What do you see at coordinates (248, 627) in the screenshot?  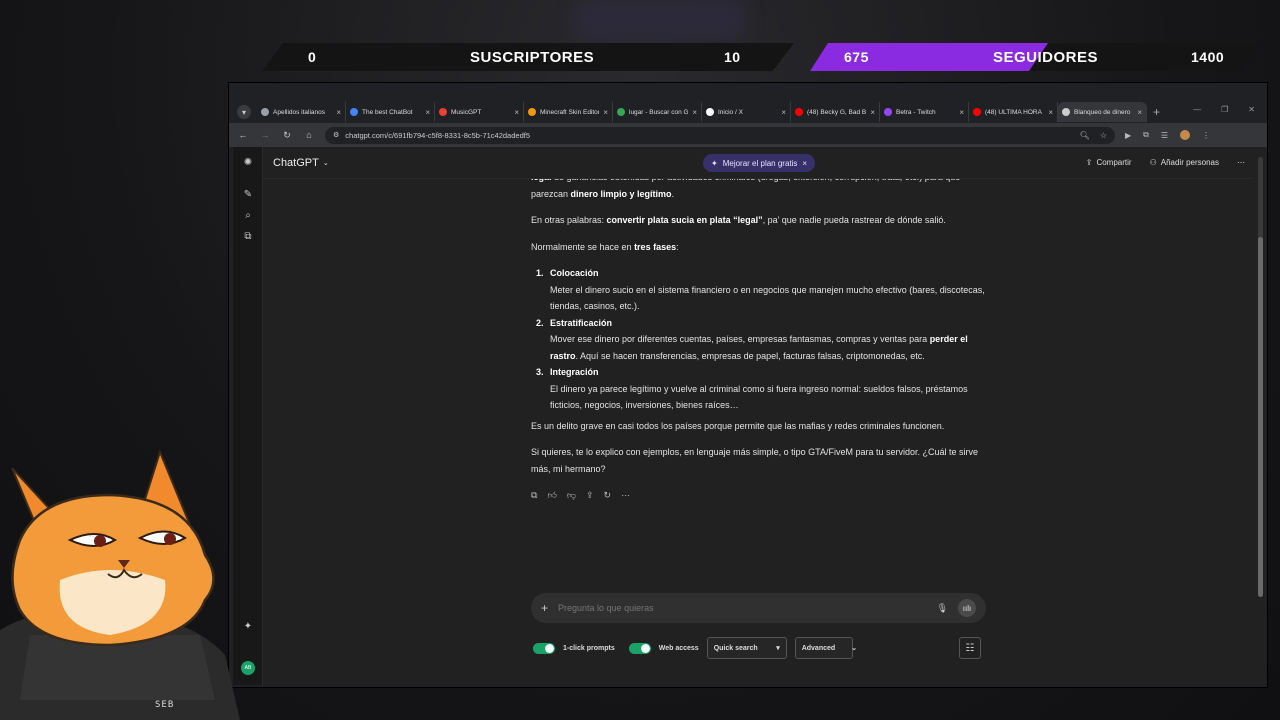 I see `sparkle-icon: ✦` at bounding box center [248, 627].